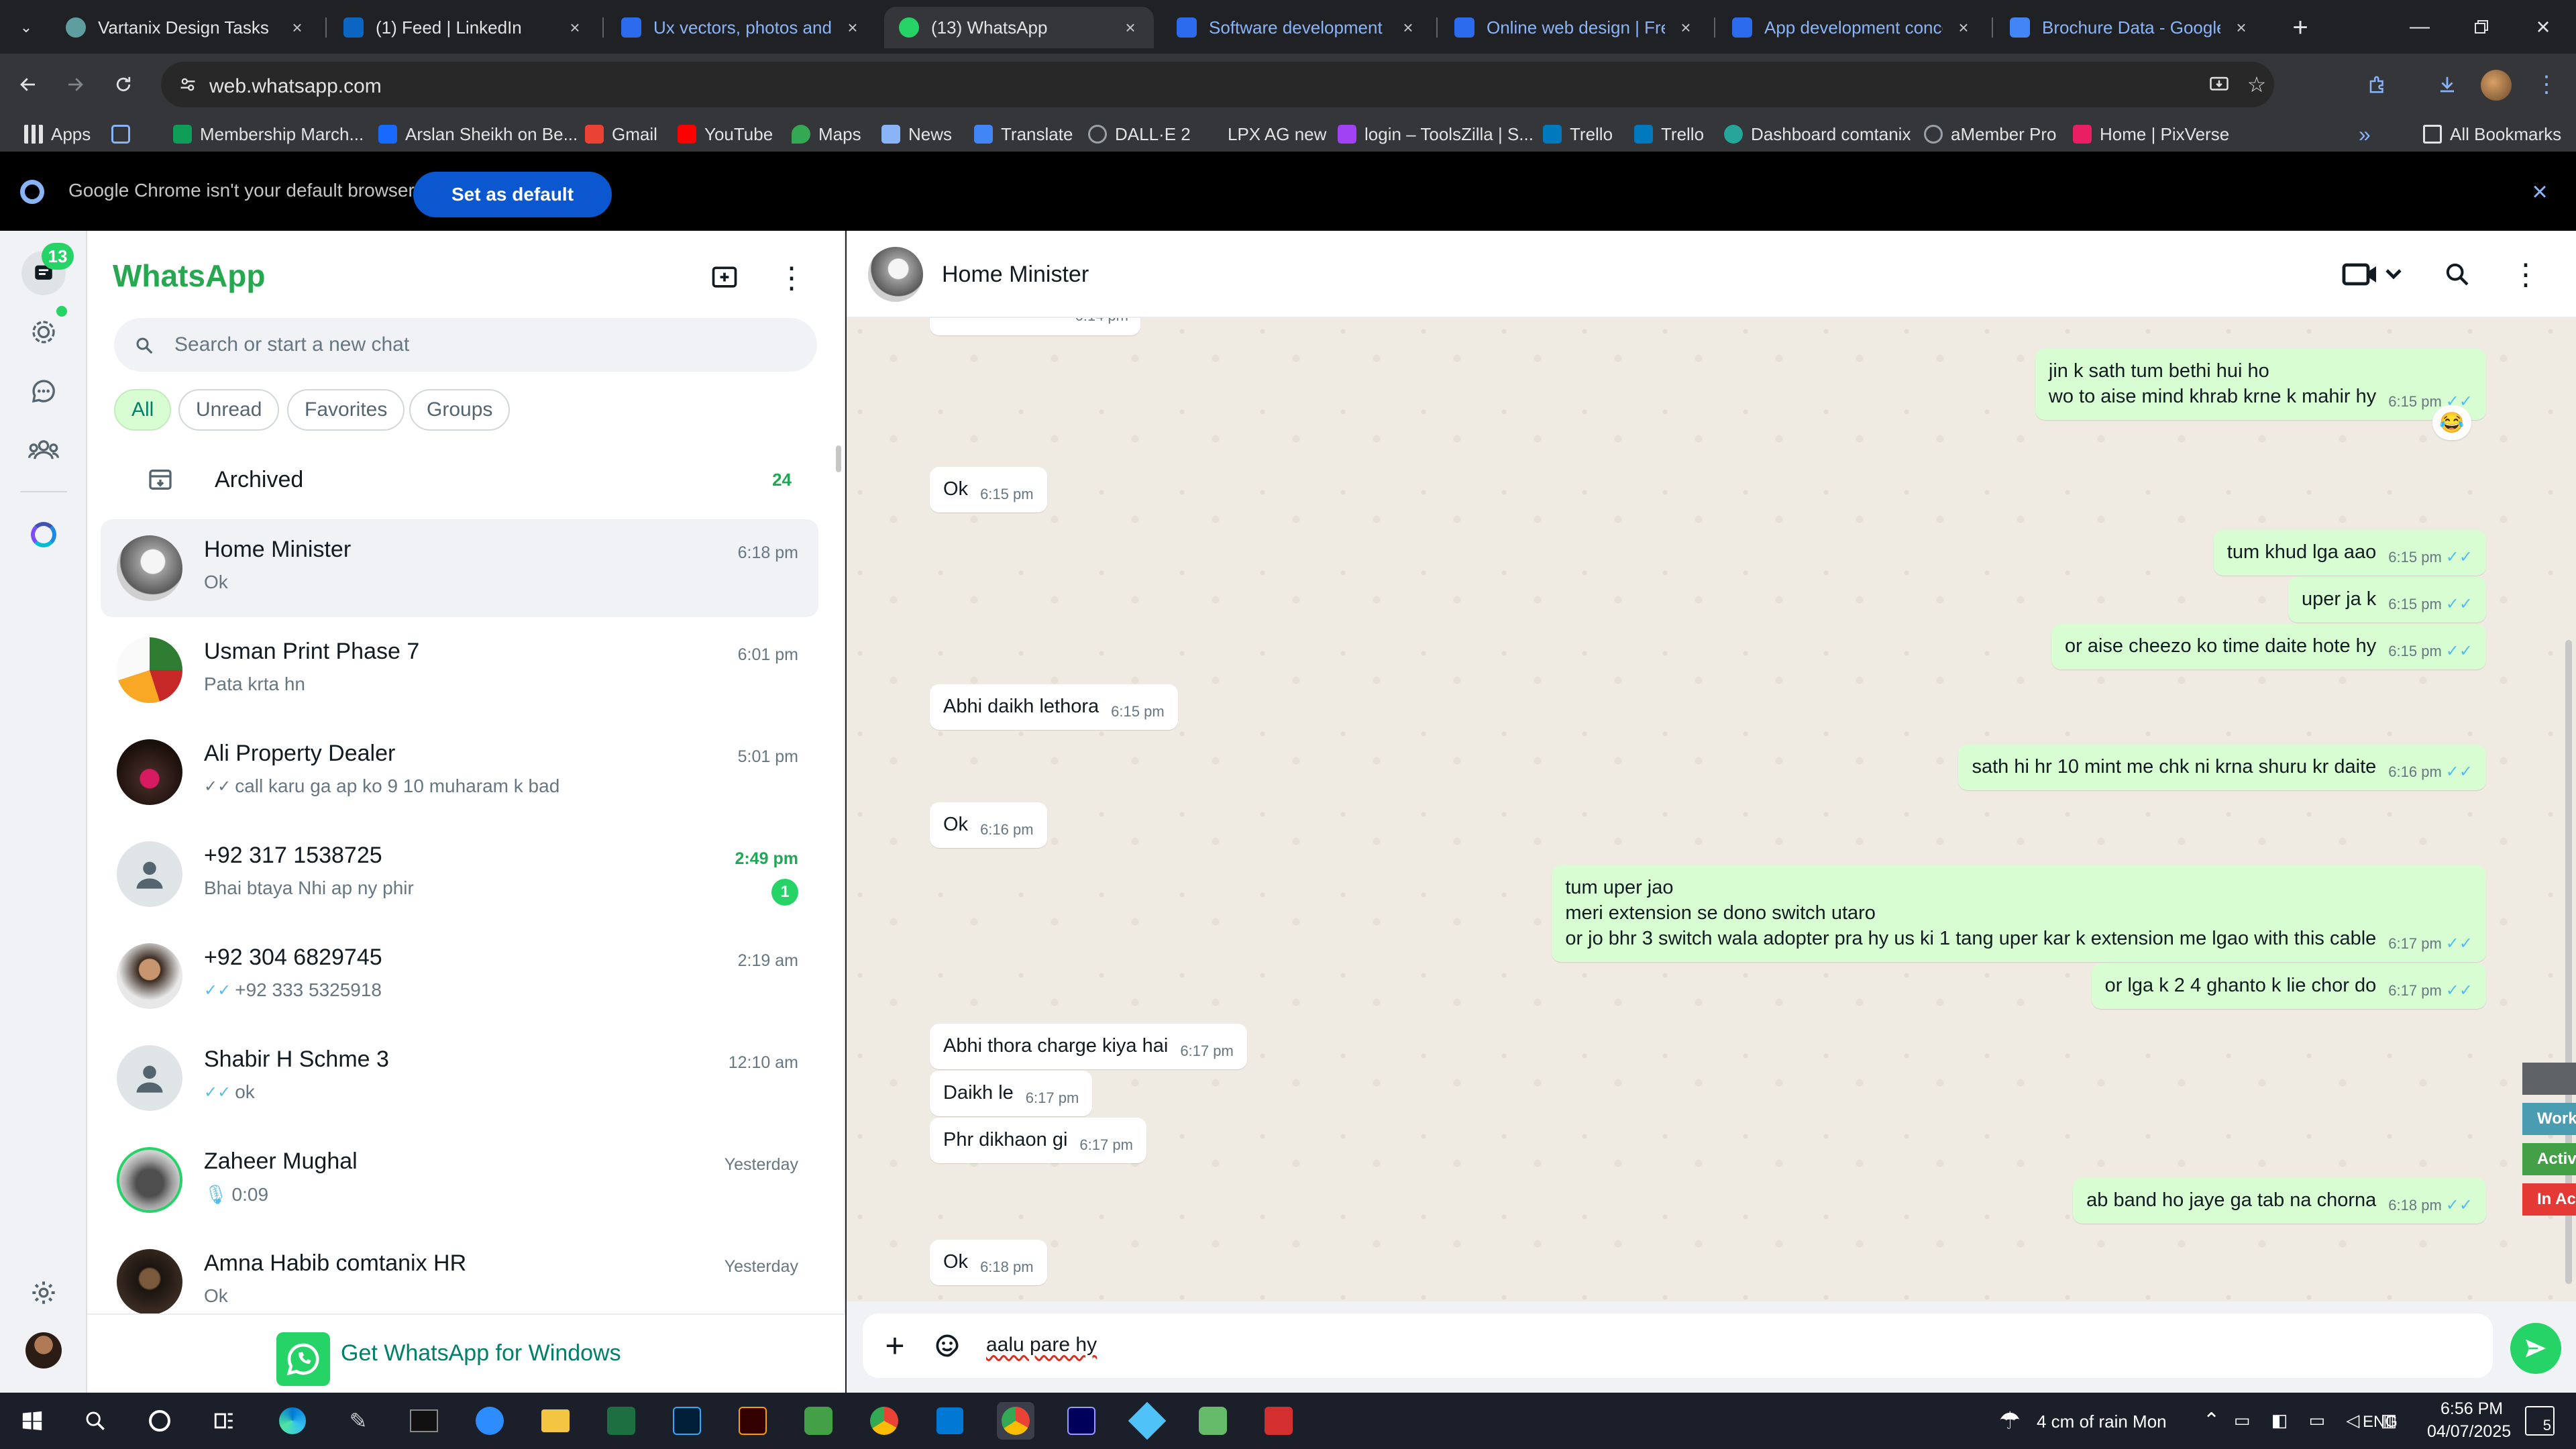  I want to click on bookmark-pixverse: Home | PixVerse, so click(2151, 134).